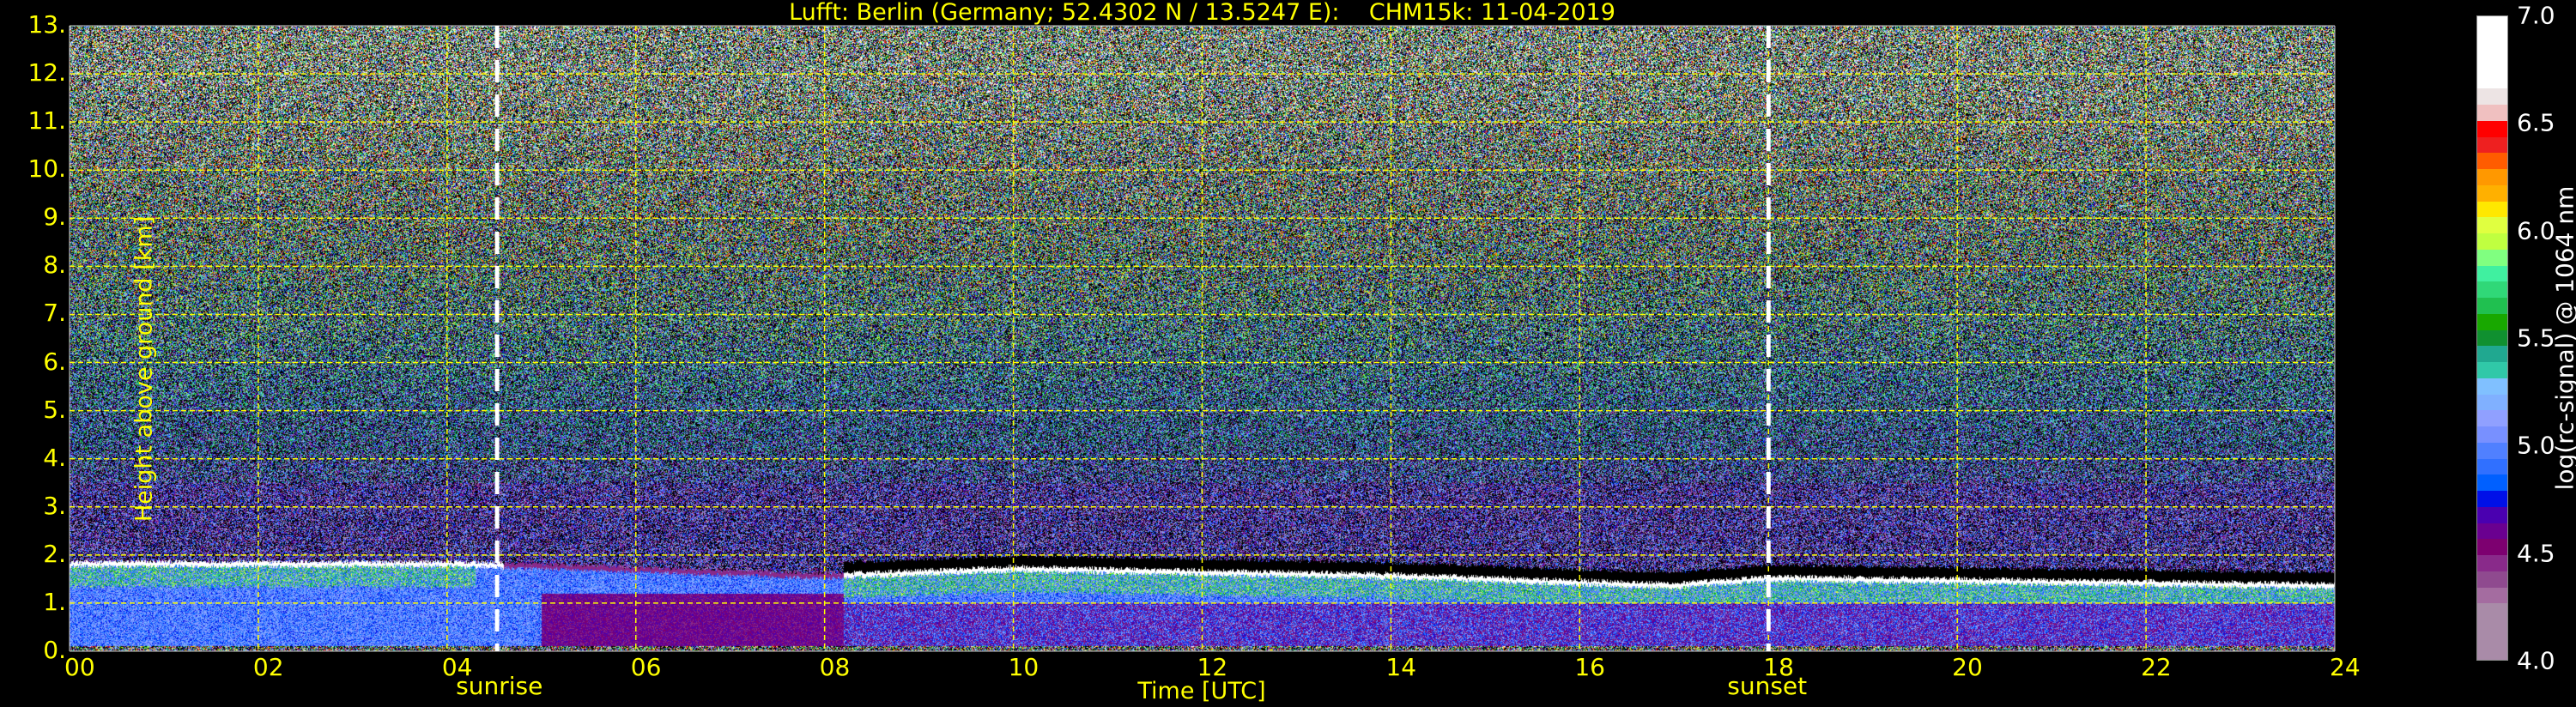 This screenshot has height=707, width=2576. I want to click on y-tick-label: 1., so click(54, 601).